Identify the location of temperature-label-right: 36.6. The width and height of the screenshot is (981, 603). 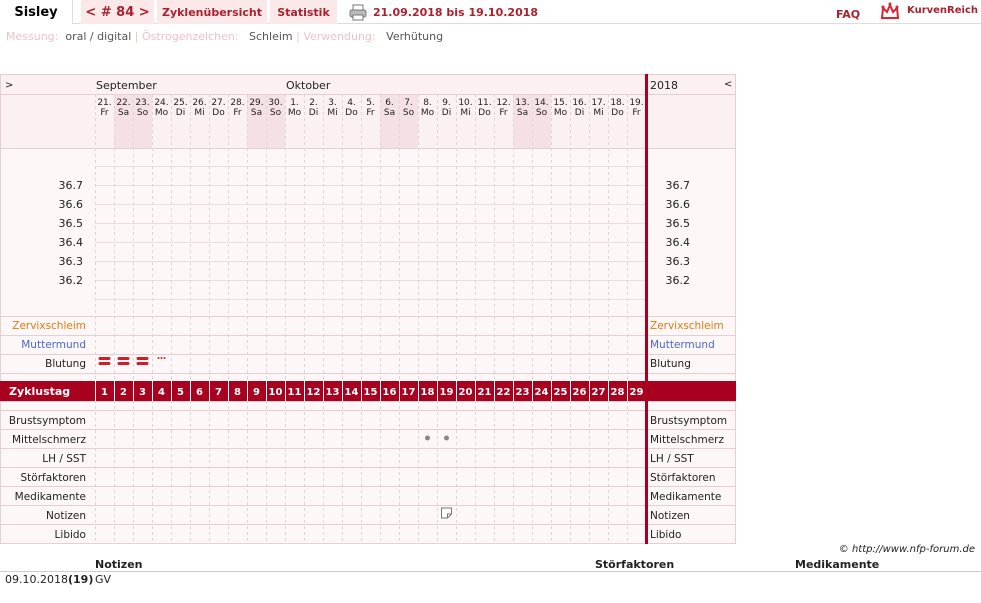
(678, 204).